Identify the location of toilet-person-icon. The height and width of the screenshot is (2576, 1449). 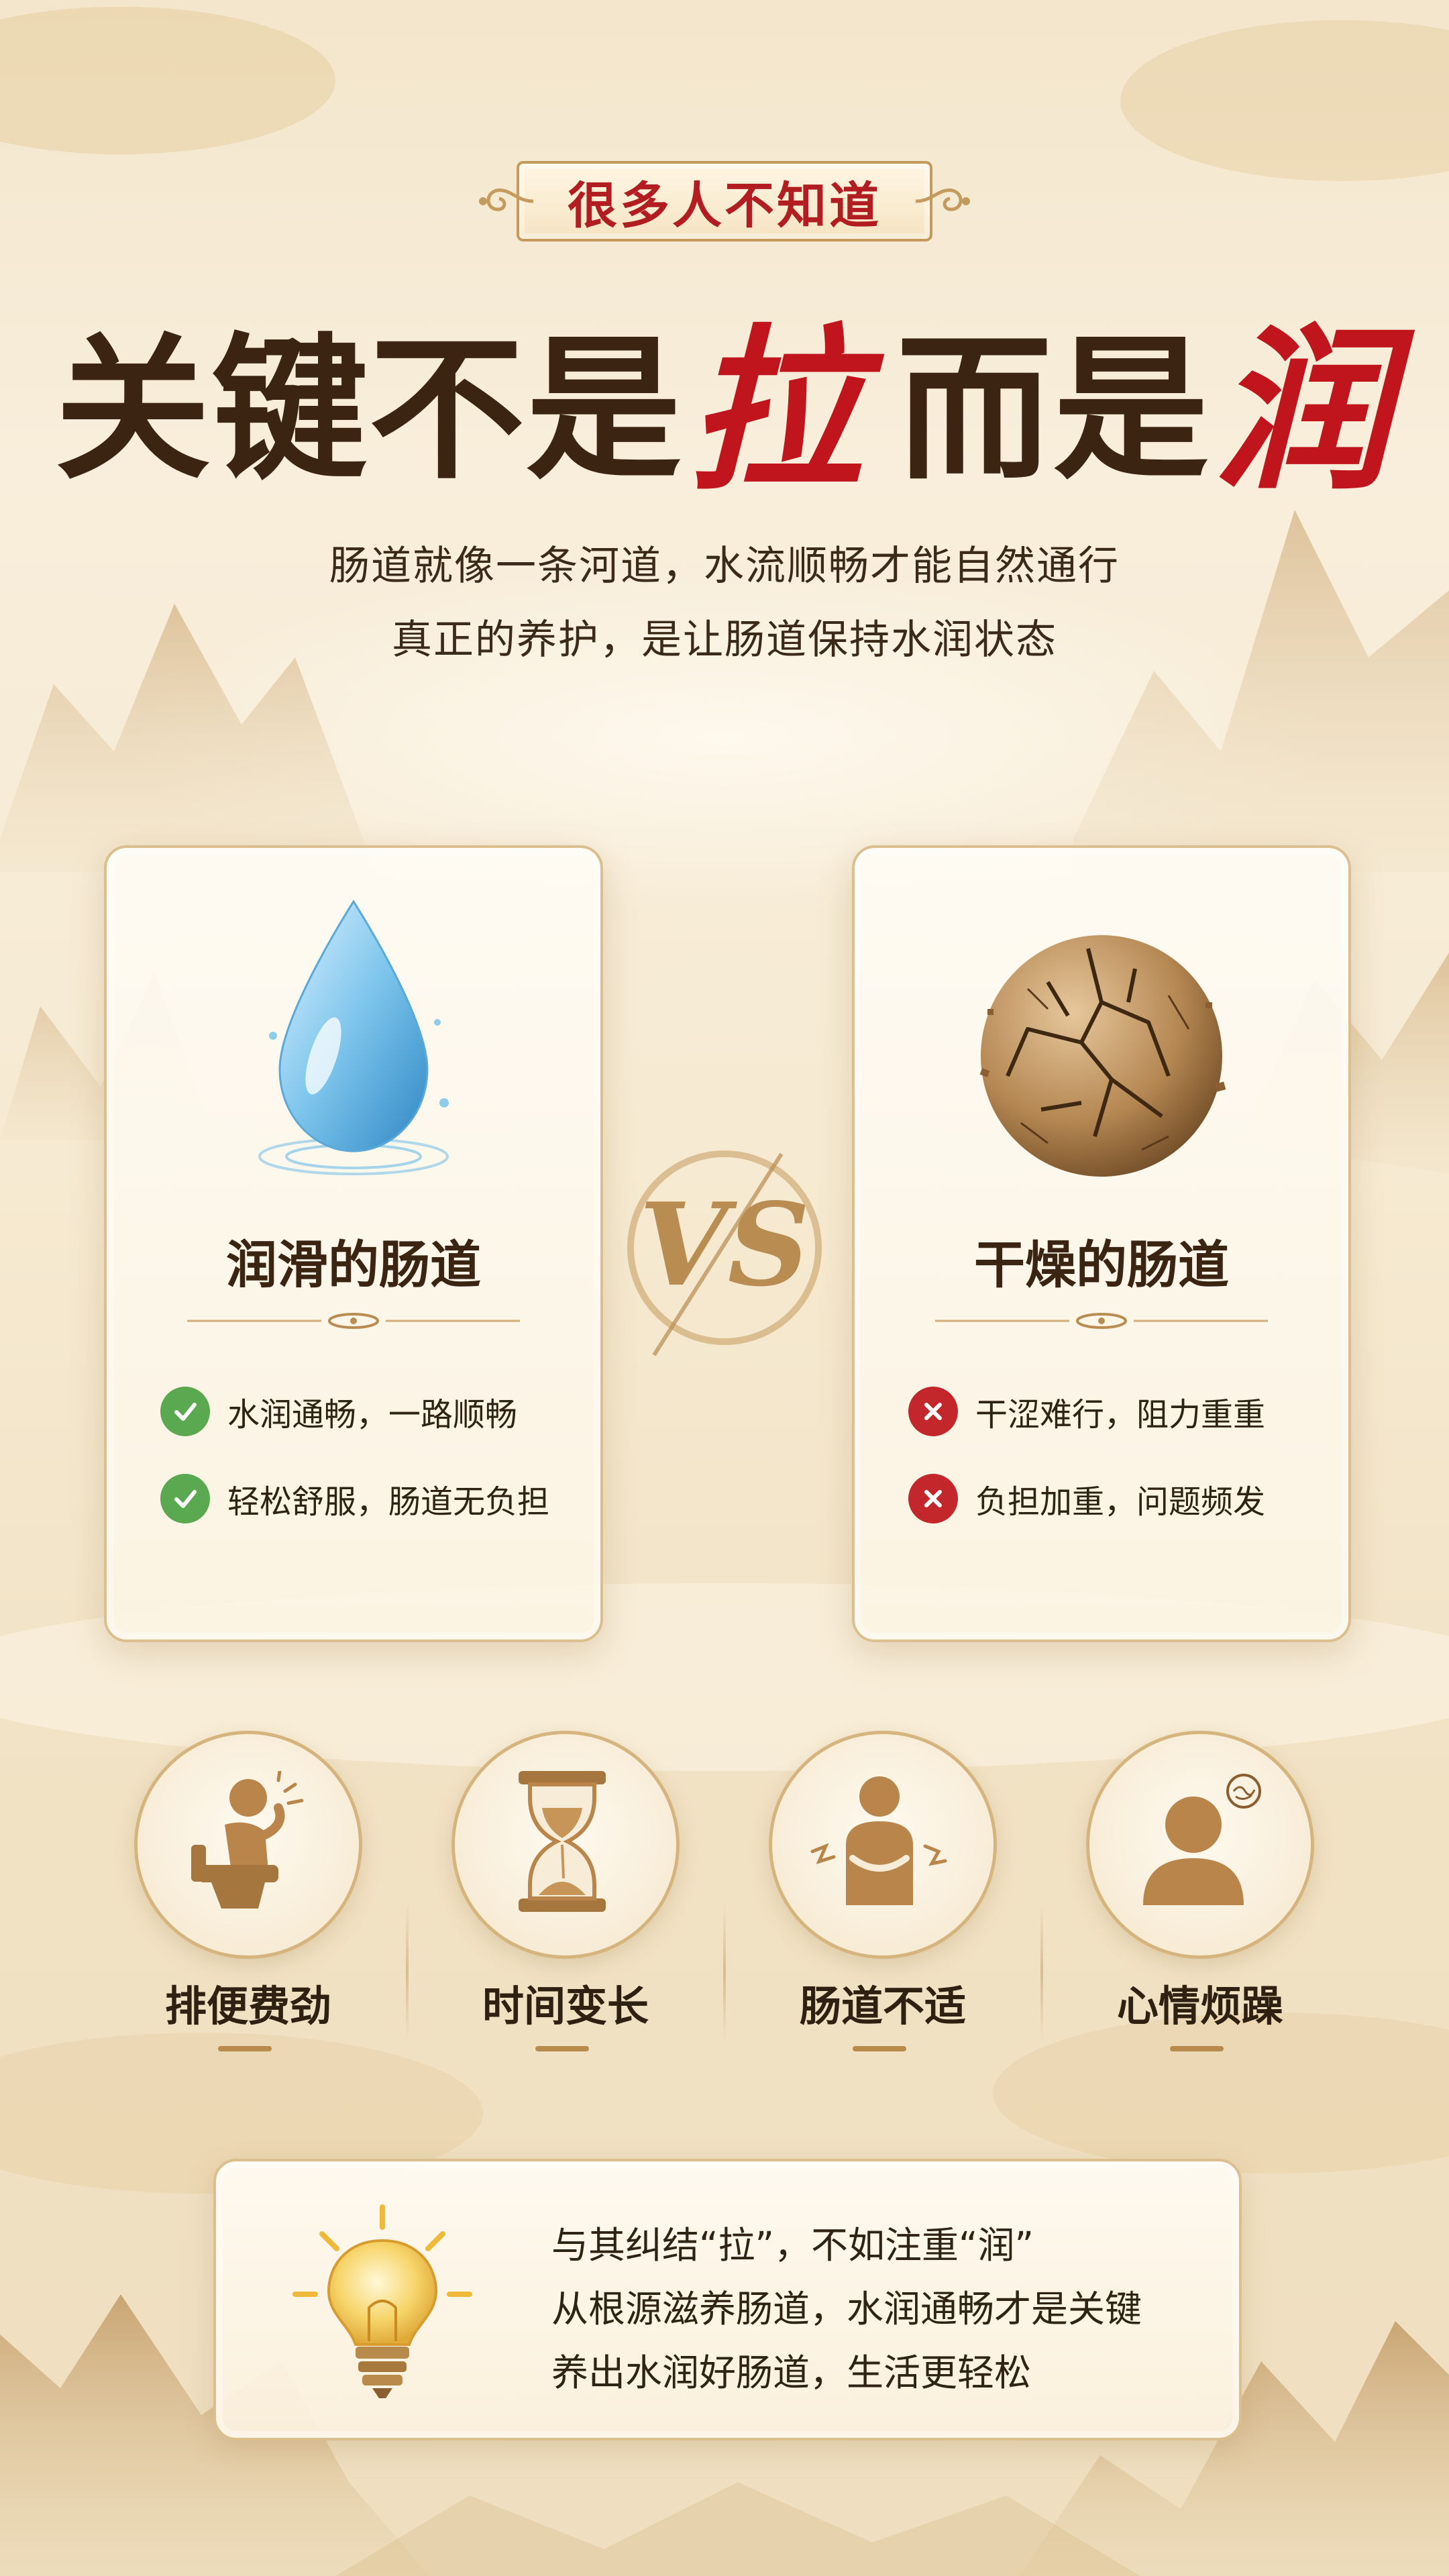
(247, 1840).